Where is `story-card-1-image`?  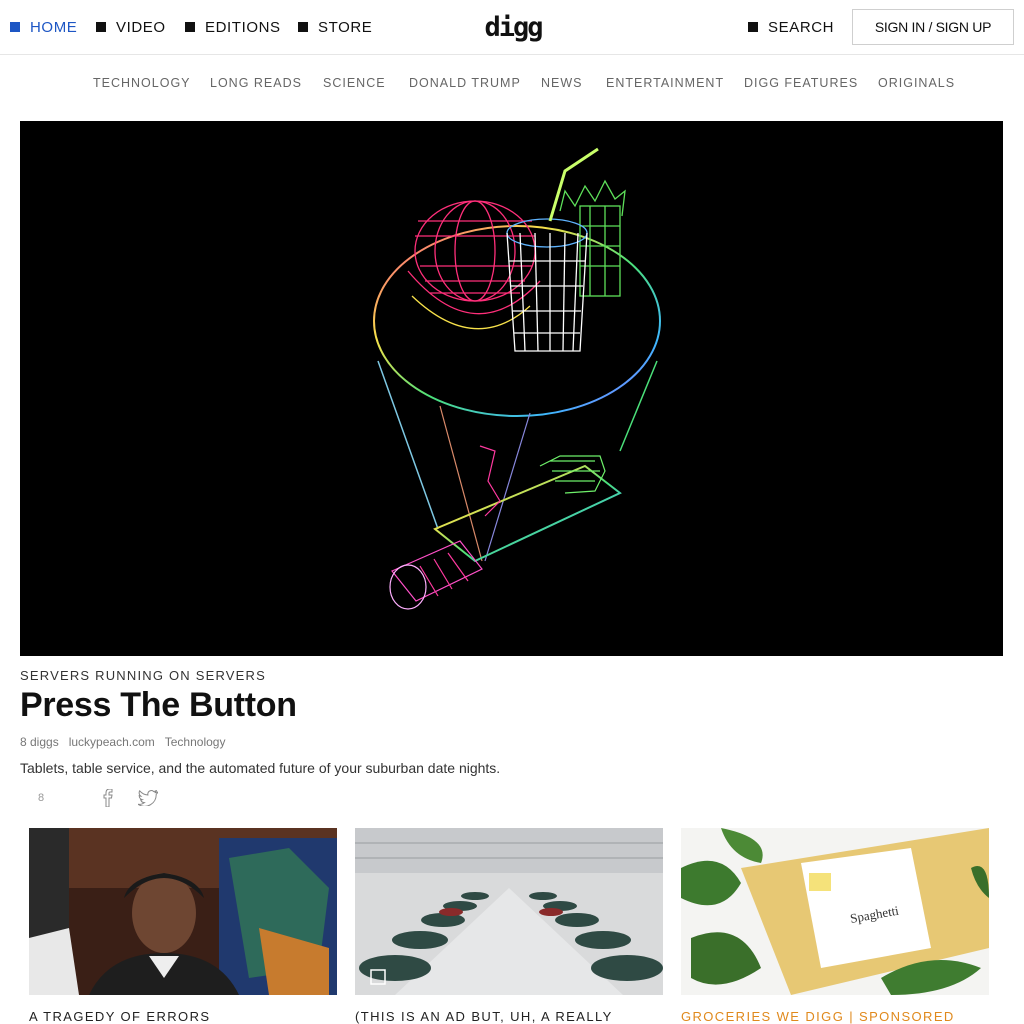
story-card-1-image is located at coordinates (183, 911).